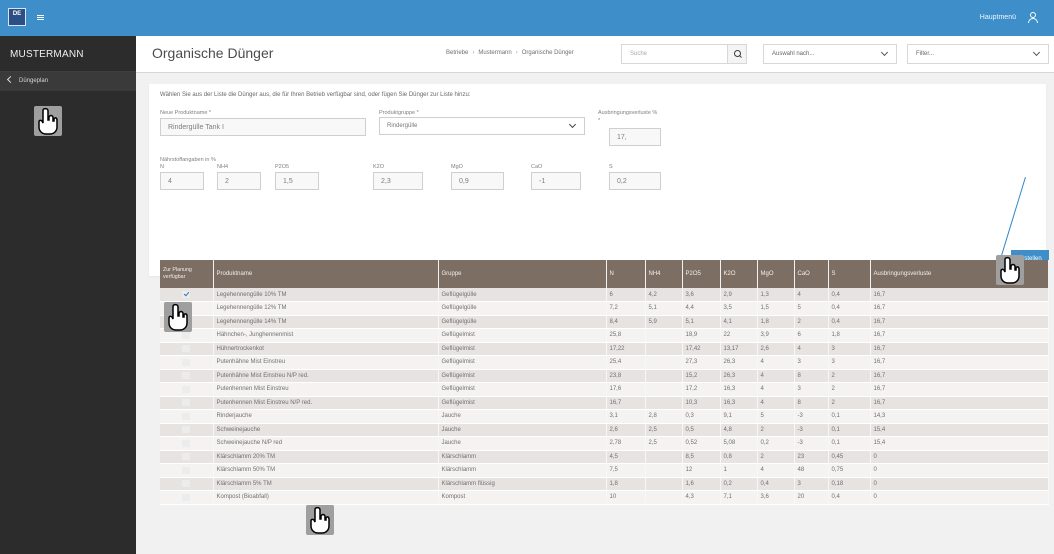 The width and height of the screenshot is (1054, 554). What do you see at coordinates (701, 349) in the screenshot?
I see `table-cell: 17,42` at bounding box center [701, 349].